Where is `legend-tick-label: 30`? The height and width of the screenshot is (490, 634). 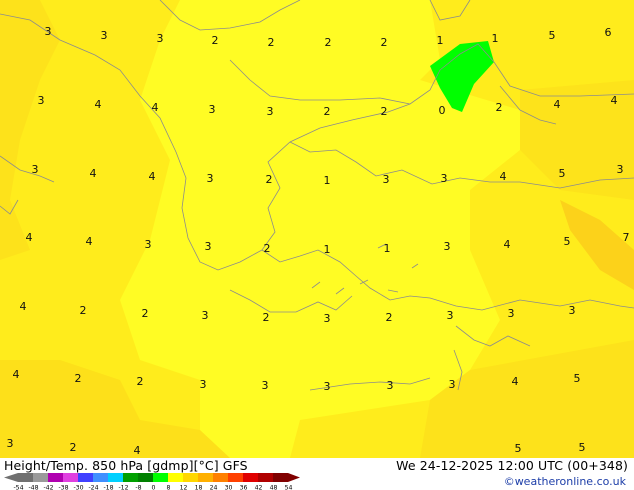
legend-tick-label: 30 is located at coordinates (229, 487).